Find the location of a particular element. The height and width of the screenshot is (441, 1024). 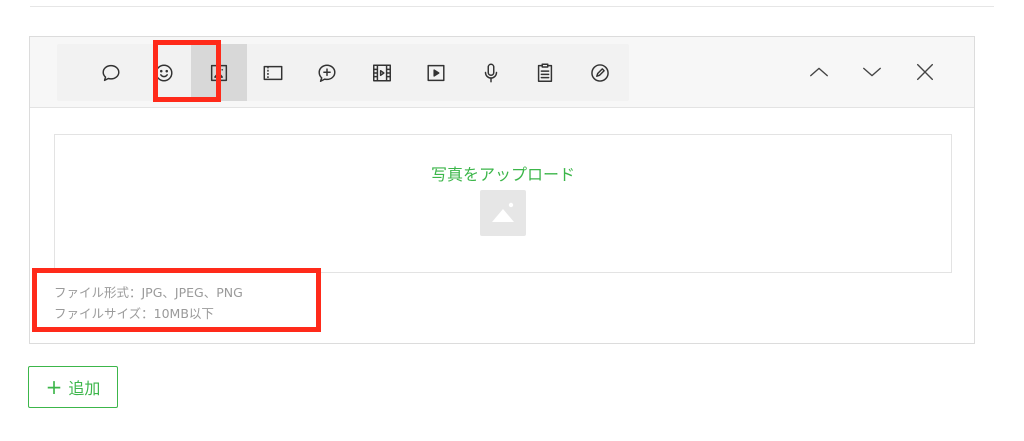

chevron-up-icon is located at coordinates (819, 72).